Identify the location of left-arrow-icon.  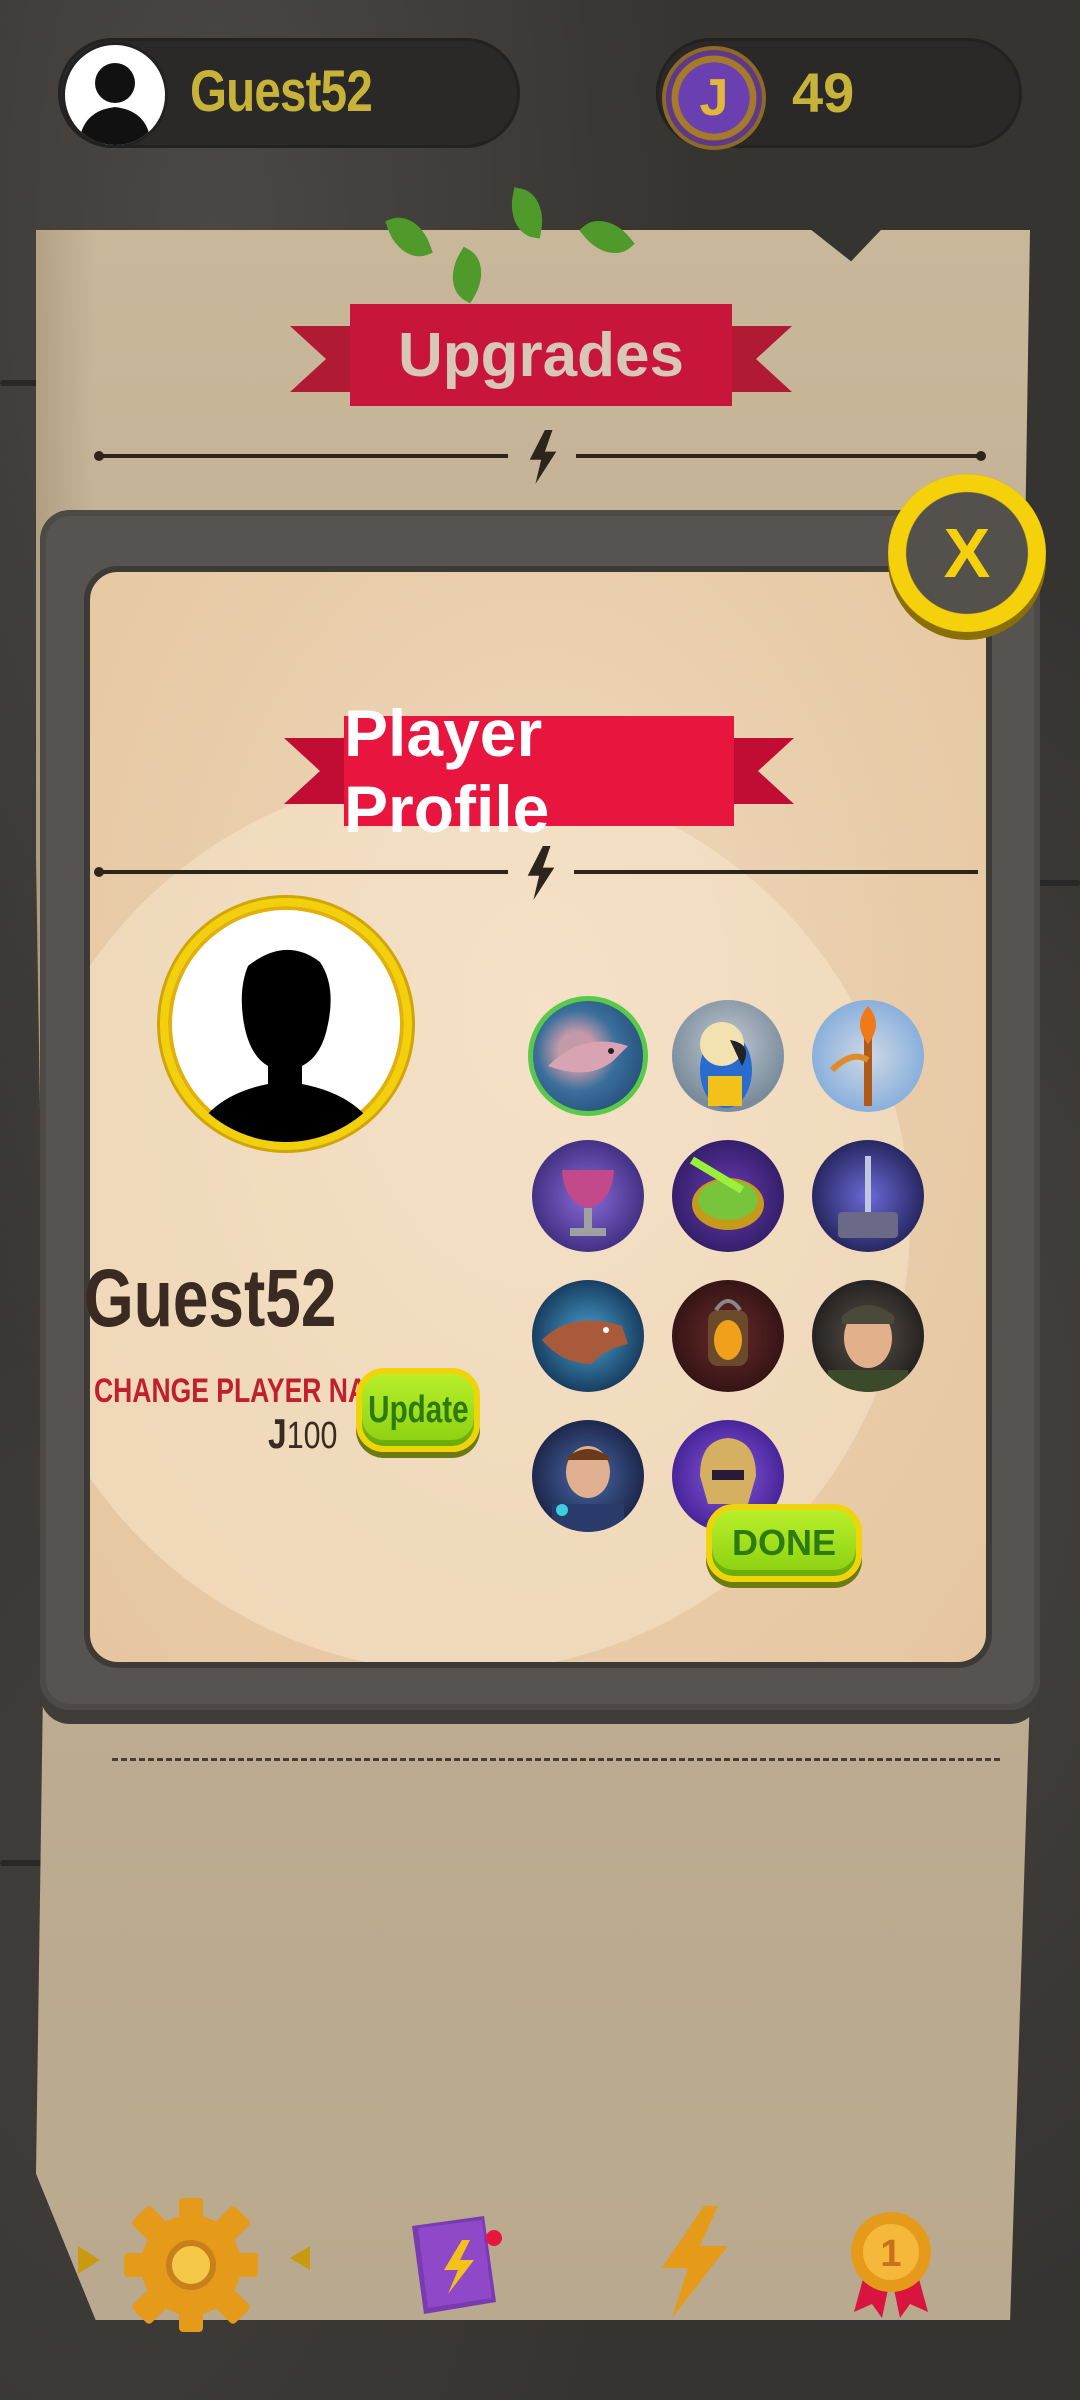
(89, 2260).